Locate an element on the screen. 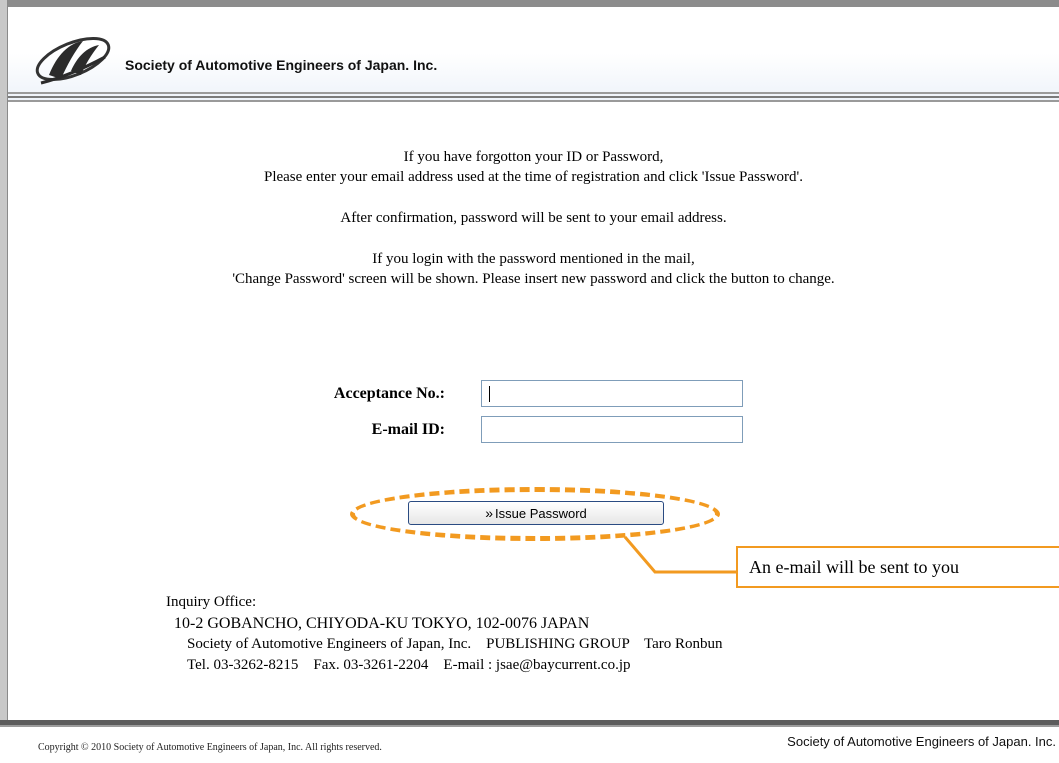 Image resolution: width=1059 pixels, height=763 pixels. top-border is located at coordinates (529, 3).